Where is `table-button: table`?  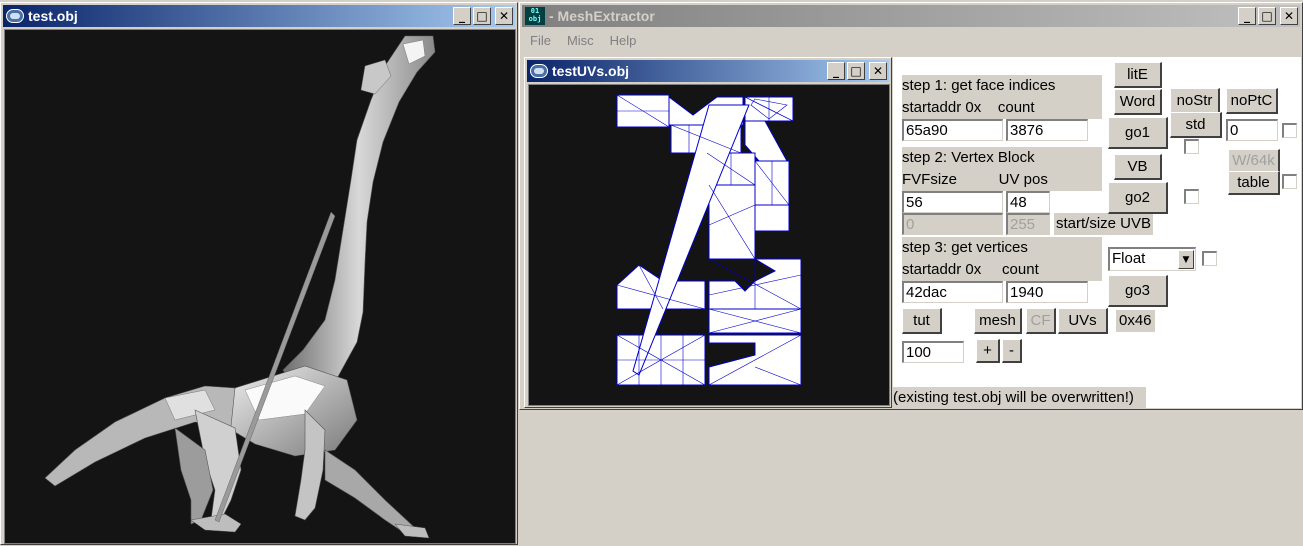 table-button: table is located at coordinates (1254, 183).